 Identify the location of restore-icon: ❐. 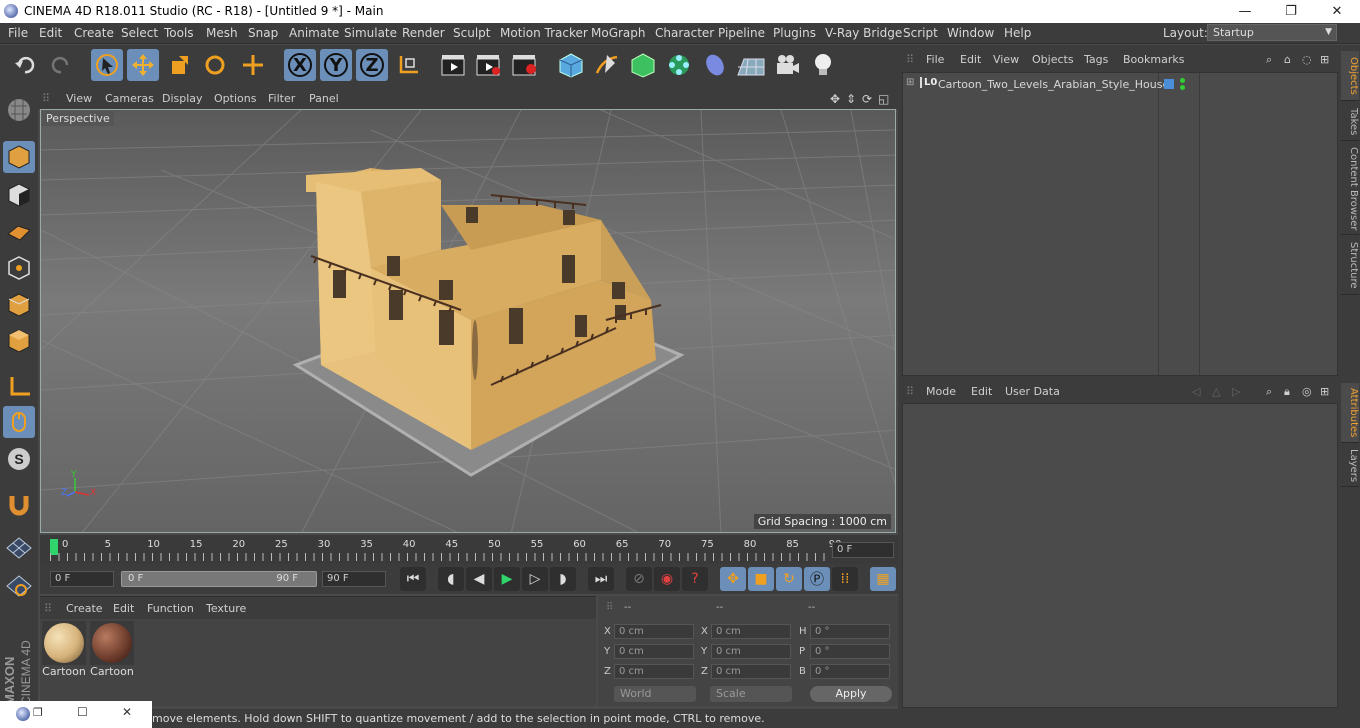
(38, 712).